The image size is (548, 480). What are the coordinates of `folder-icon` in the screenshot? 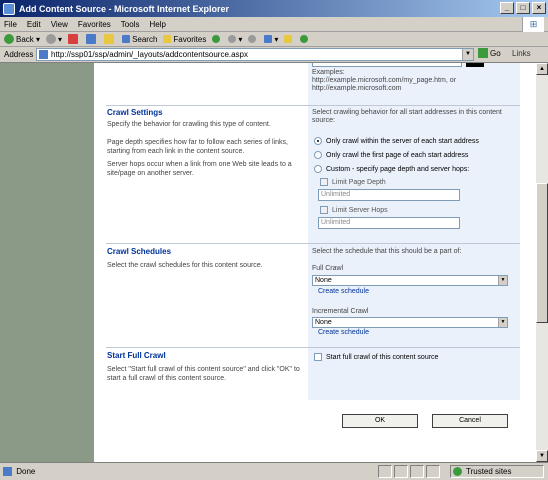 It's located at (288, 39).